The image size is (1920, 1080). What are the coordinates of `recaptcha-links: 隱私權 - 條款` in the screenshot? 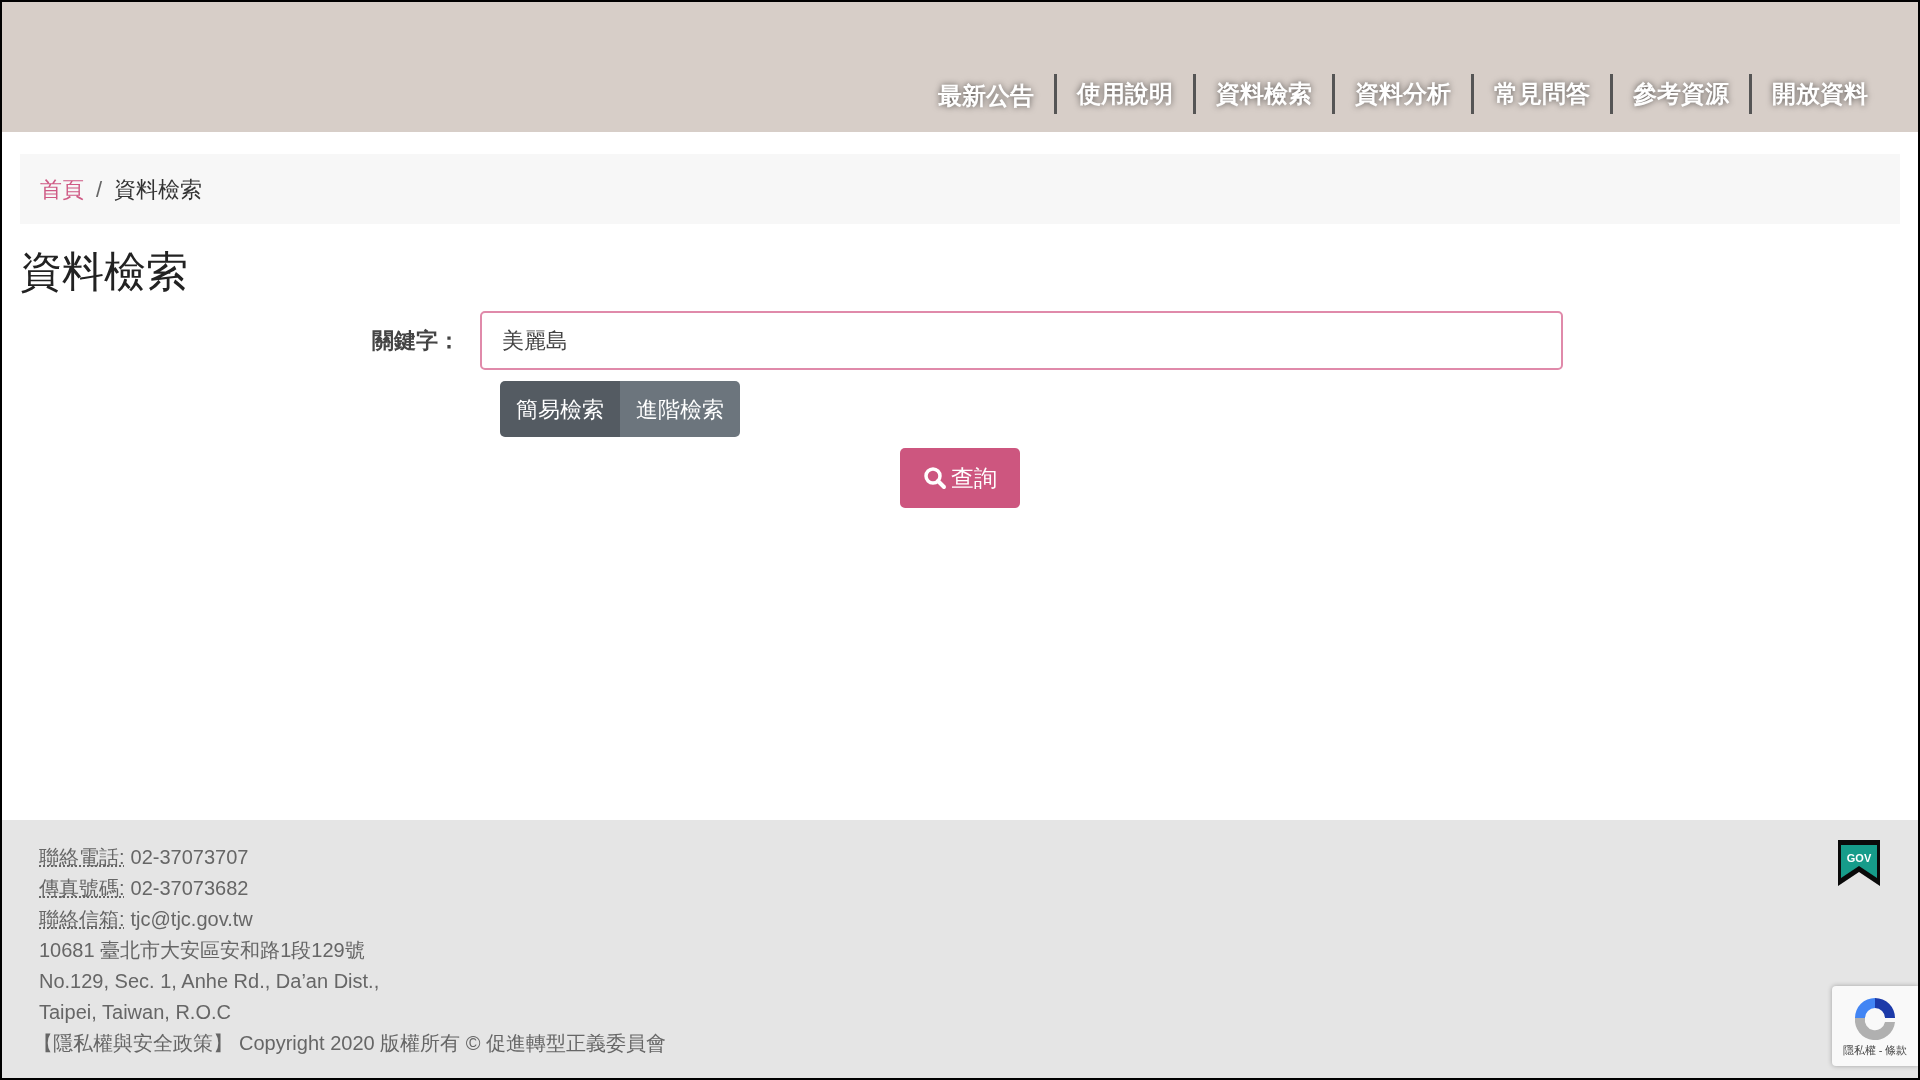 It's located at (1875, 1050).